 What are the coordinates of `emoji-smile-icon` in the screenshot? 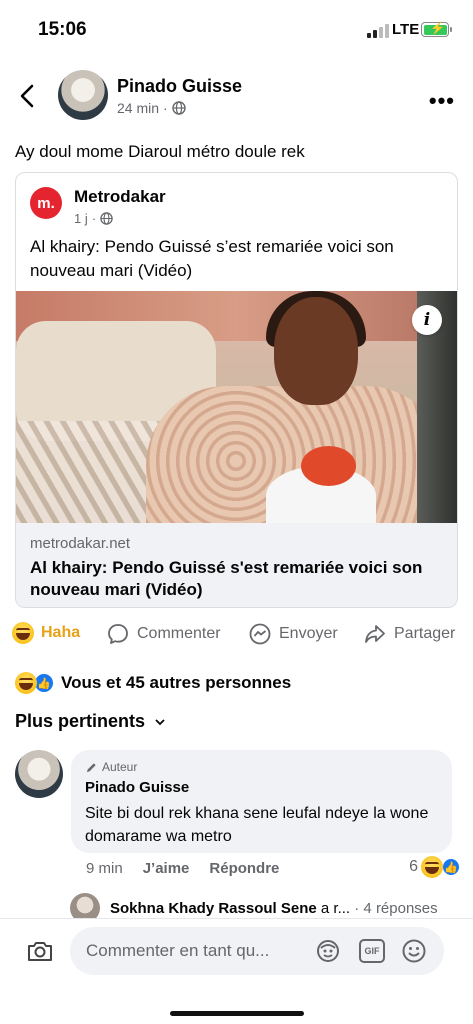 It's located at (414, 951).